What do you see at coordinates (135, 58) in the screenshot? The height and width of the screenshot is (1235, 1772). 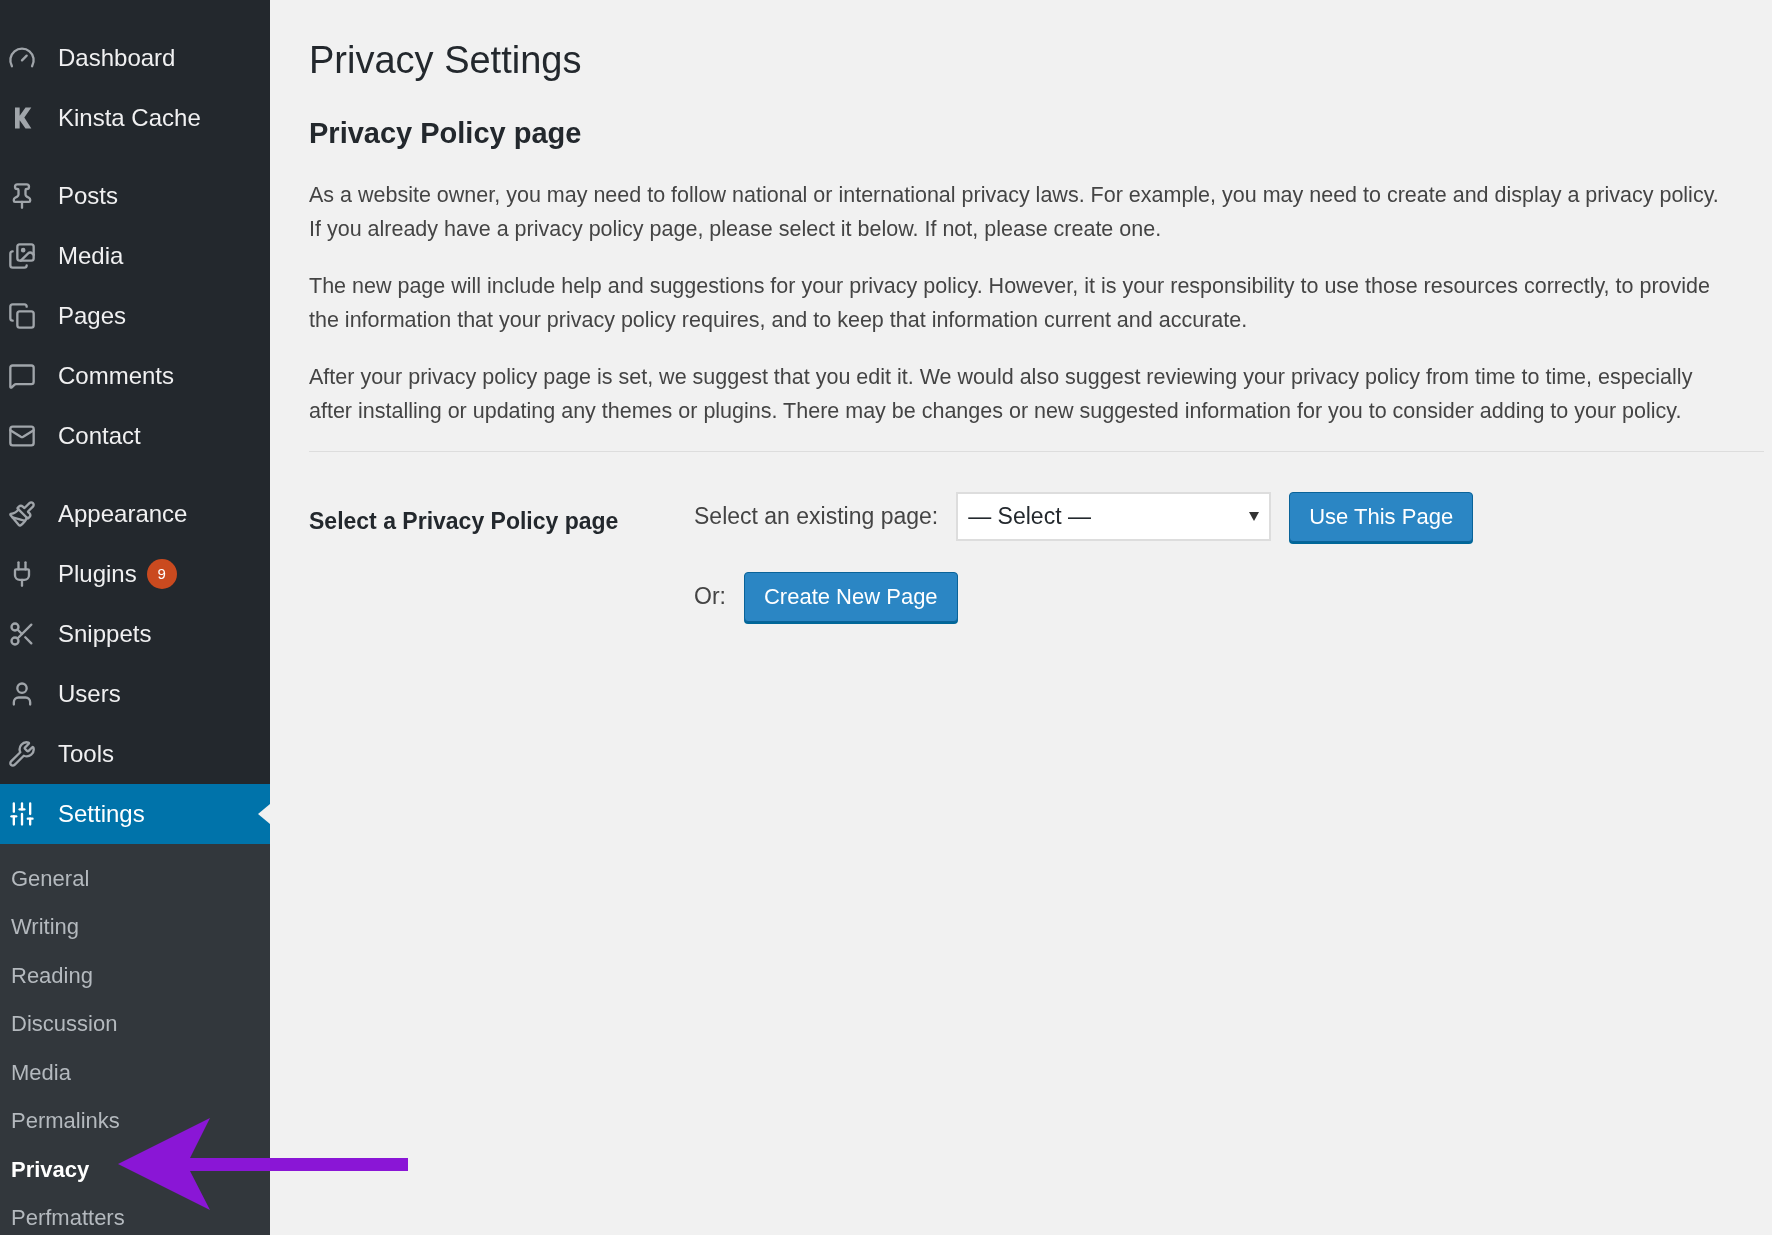 I see `sidebar-menu-item: Dashboard` at bounding box center [135, 58].